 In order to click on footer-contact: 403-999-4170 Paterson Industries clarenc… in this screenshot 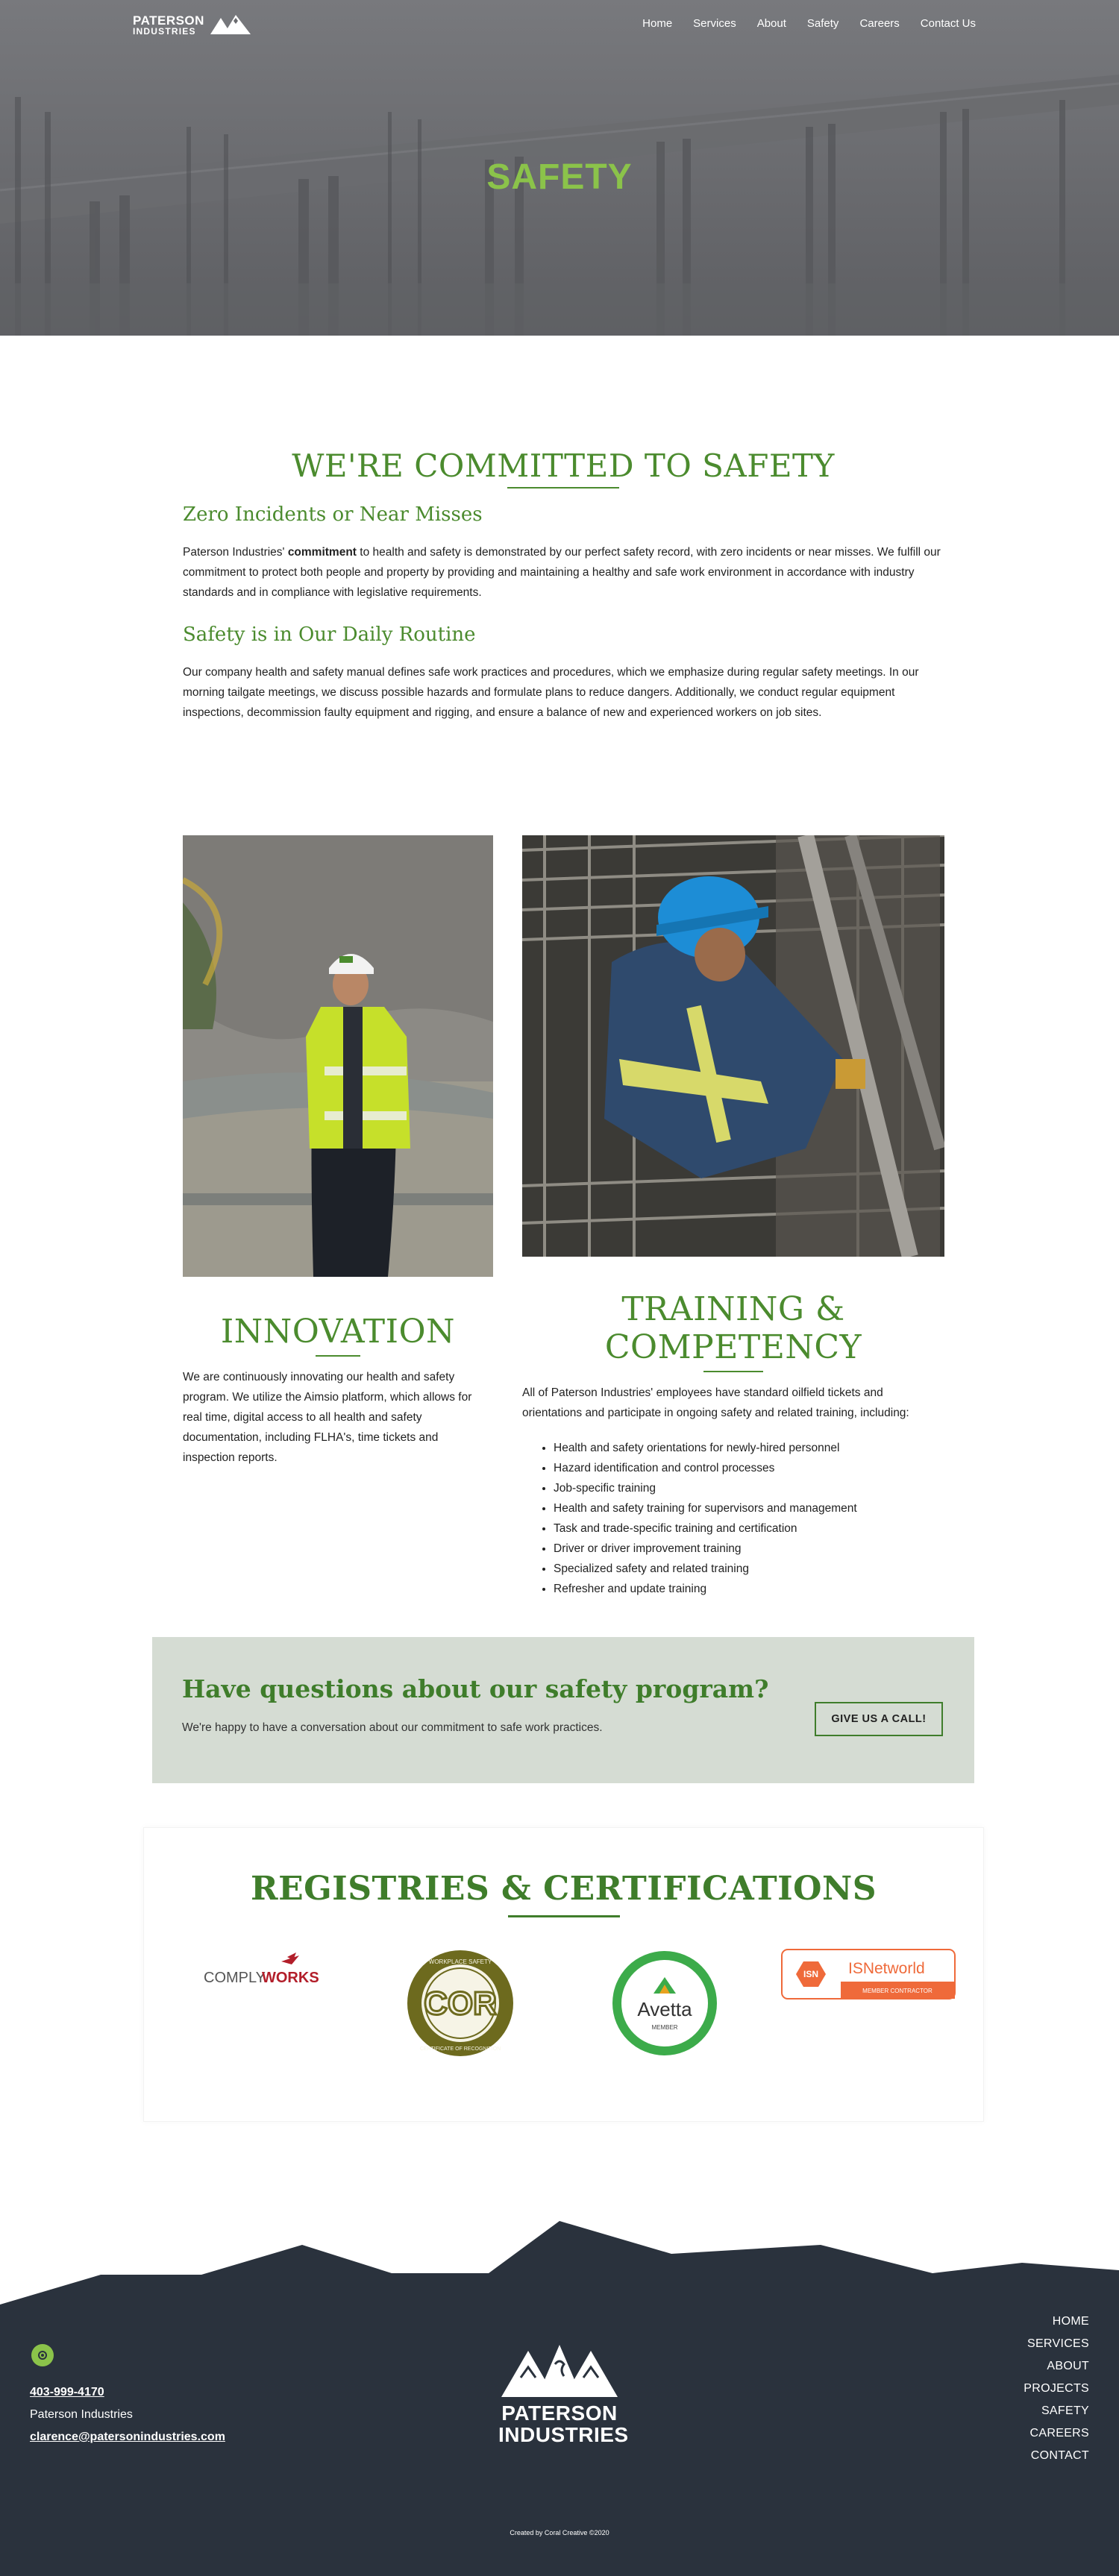, I will do `click(127, 2415)`.